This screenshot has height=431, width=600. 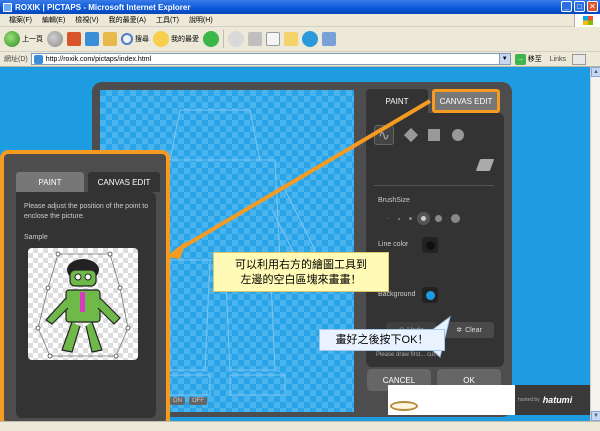 I want to click on go-arrow-icon: →, so click(x=520, y=59).